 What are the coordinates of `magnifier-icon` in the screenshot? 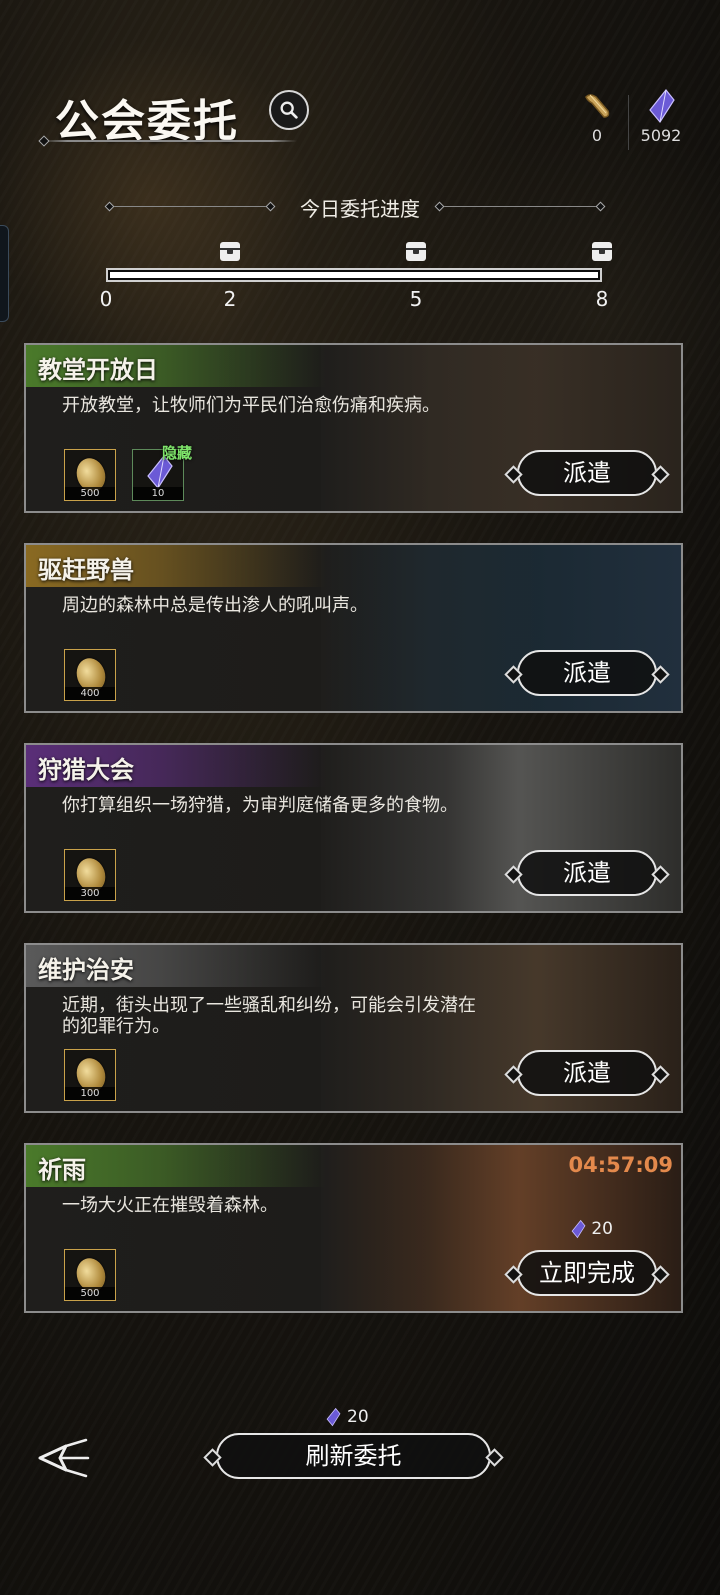 It's located at (289, 110).